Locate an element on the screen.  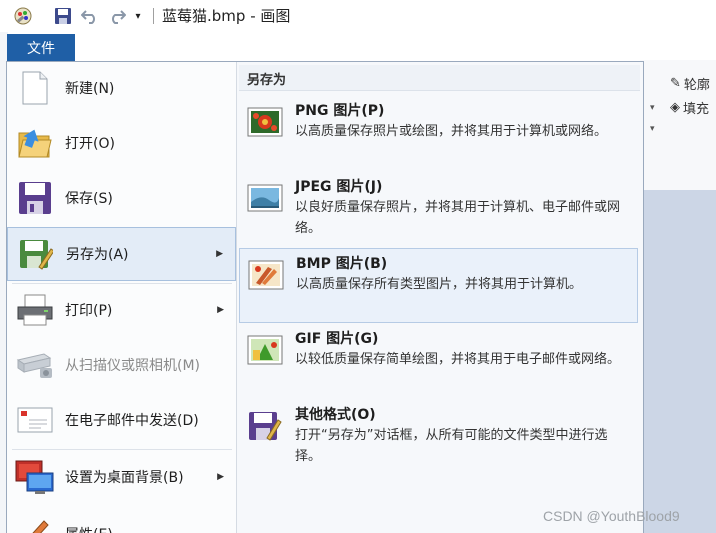
save-as-bmp: BMP 图片(B) 以高质量保存所有类型图片，并将其用于计算机。 is located at coordinates (438, 285).